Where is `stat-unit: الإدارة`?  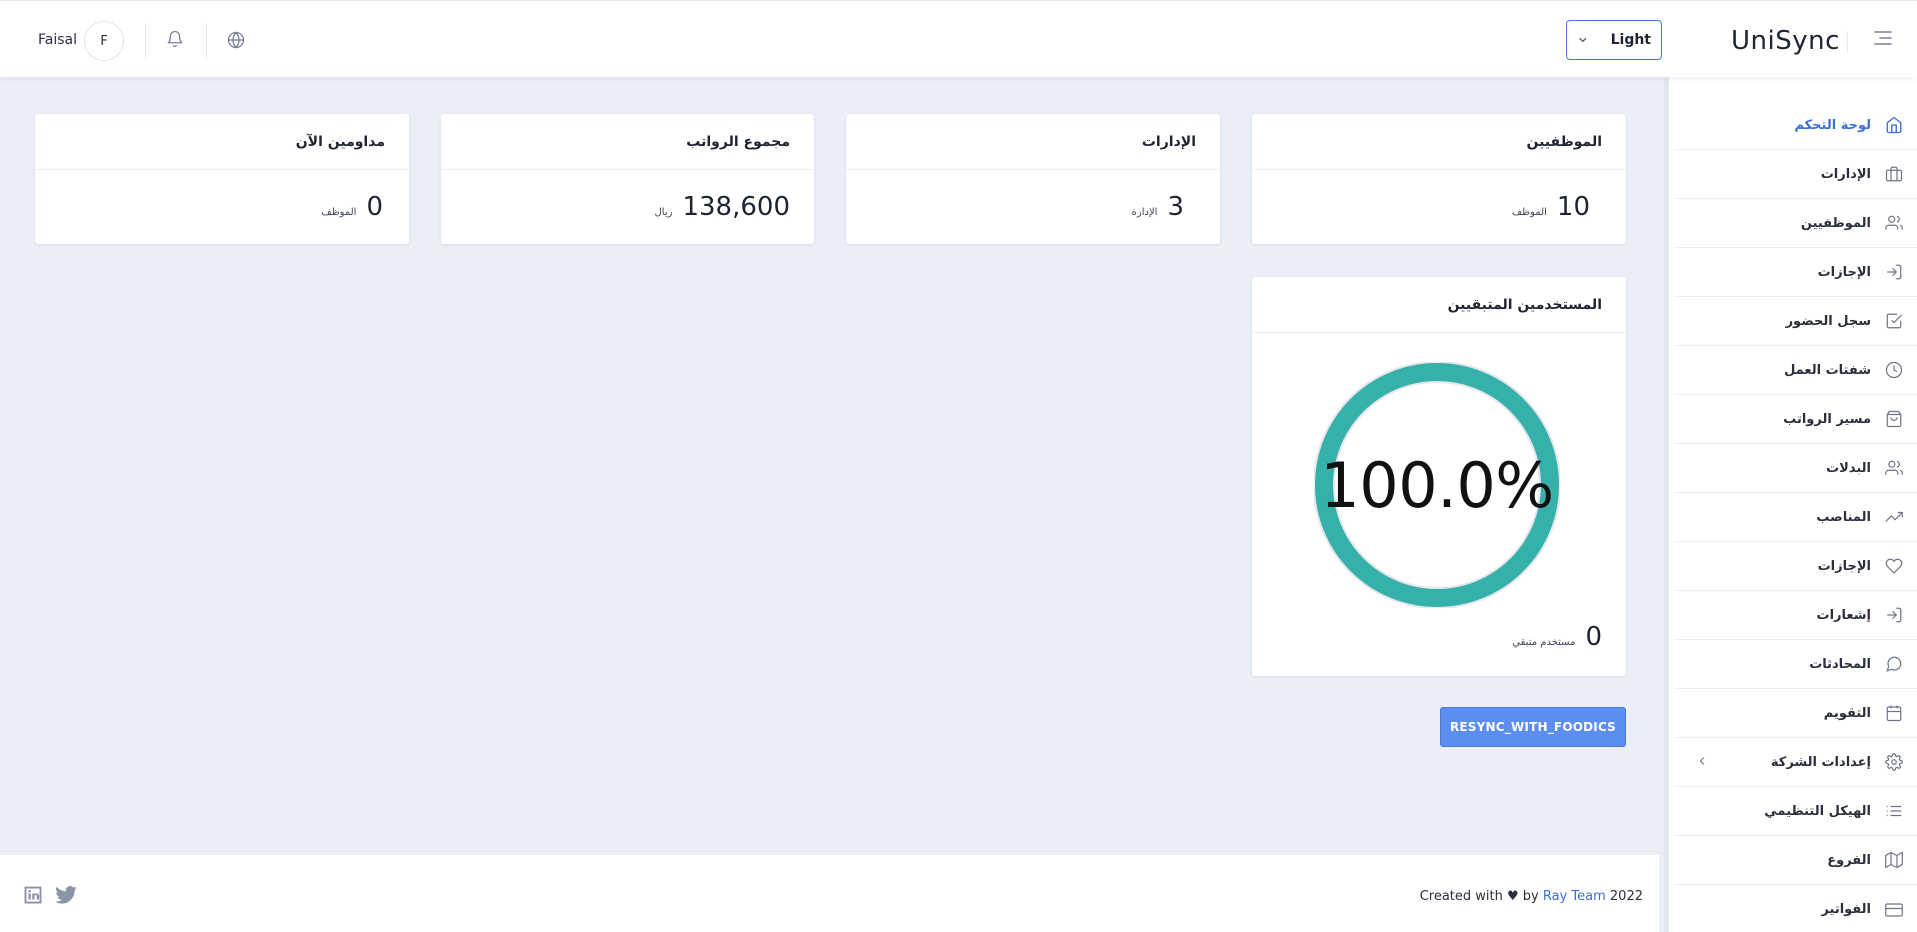
stat-unit: الإدارة is located at coordinates (1144, 212).